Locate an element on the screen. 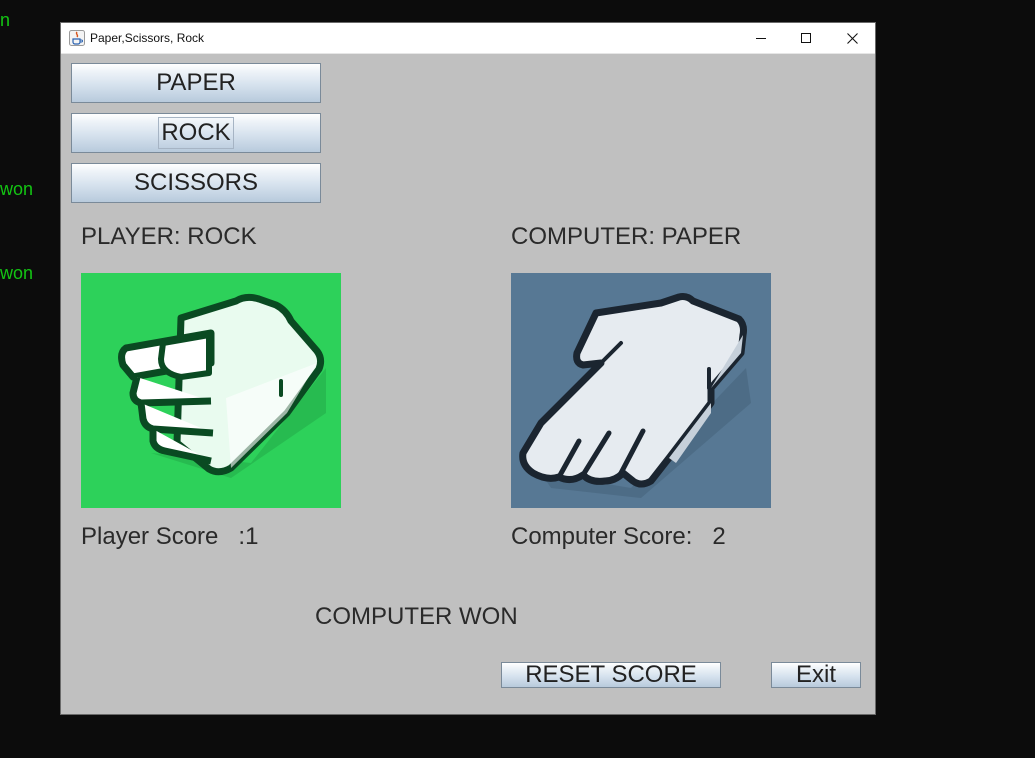 The height and width of the screenshot is (758, 1035). player-choice-label: PLAYER: ROCK is located at coordinates (169, 236).